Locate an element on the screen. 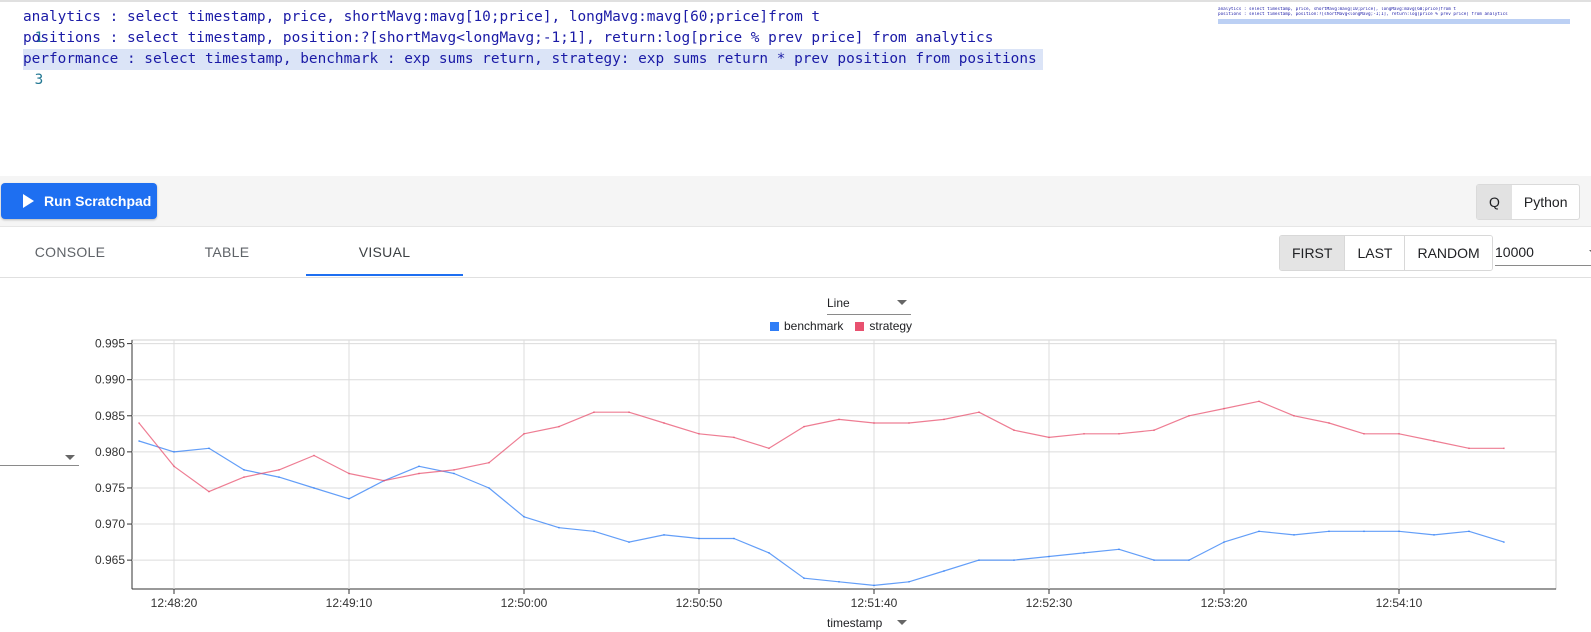  y-tick-label: 0.995 is located at coordinates (110, 344).